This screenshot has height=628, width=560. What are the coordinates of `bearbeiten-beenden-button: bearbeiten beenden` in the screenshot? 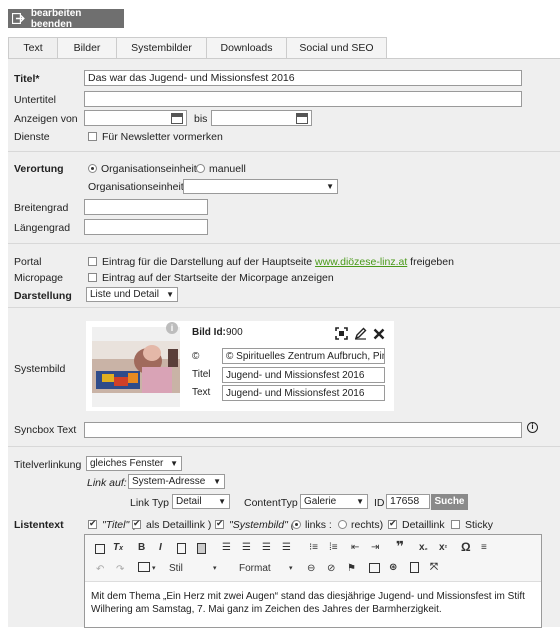 It's located at (66, 18).